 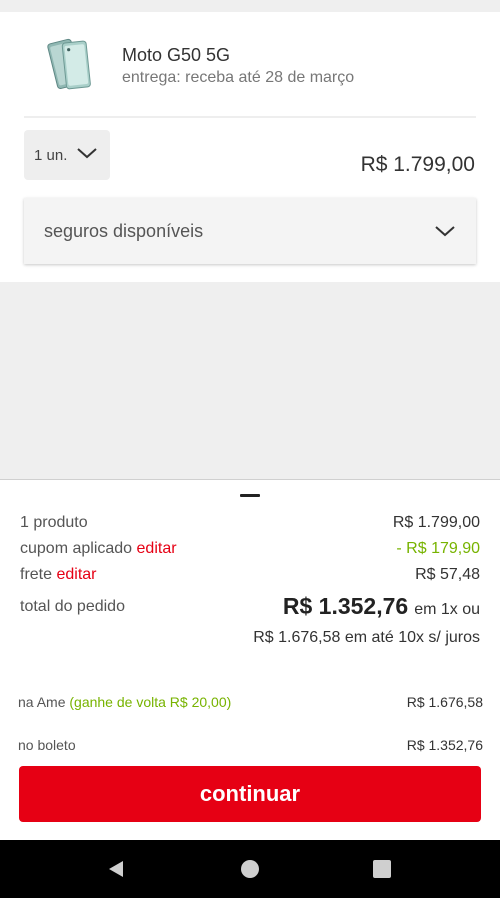 What do you see at coordinates (54, 522) in the screenshot?
I see `products-label: 1 produto` at bounding box center [54, 522].